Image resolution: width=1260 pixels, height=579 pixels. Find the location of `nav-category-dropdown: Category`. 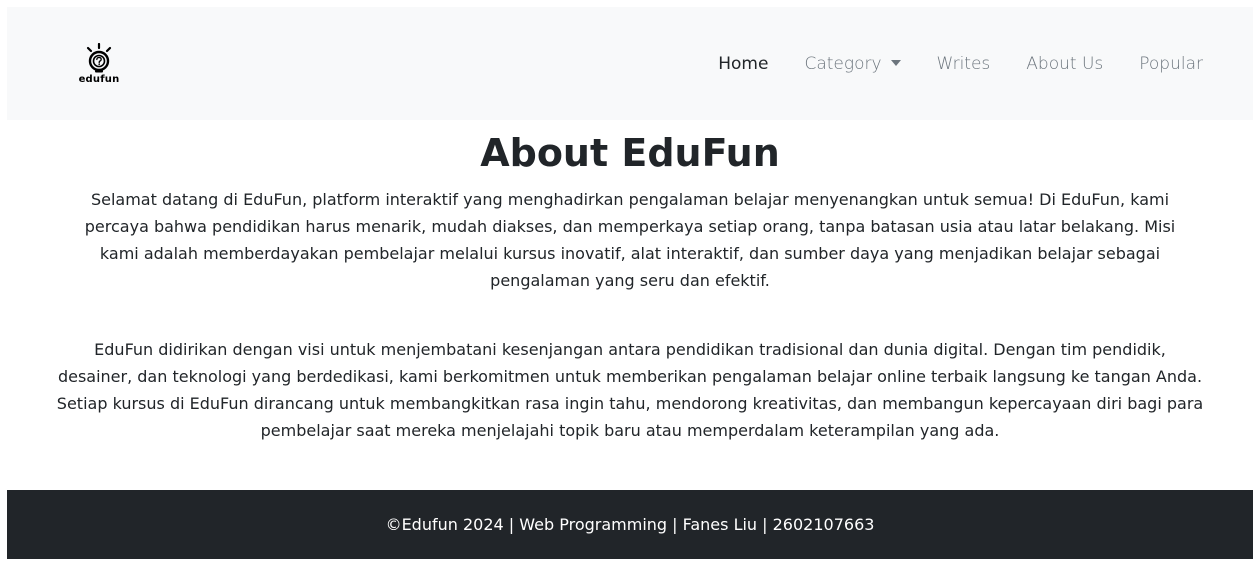

nav-category-dropdown: Category is located at coordinates (852, 63).